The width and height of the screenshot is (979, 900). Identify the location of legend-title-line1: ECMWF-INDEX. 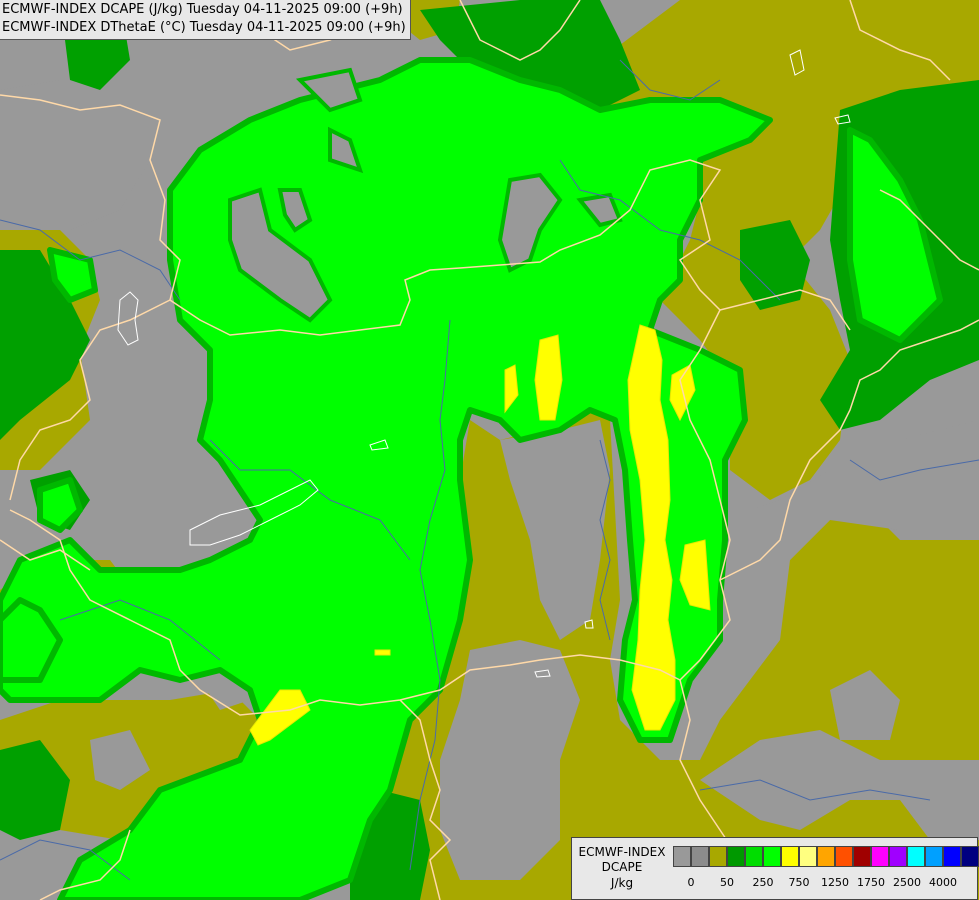
(622, 852).